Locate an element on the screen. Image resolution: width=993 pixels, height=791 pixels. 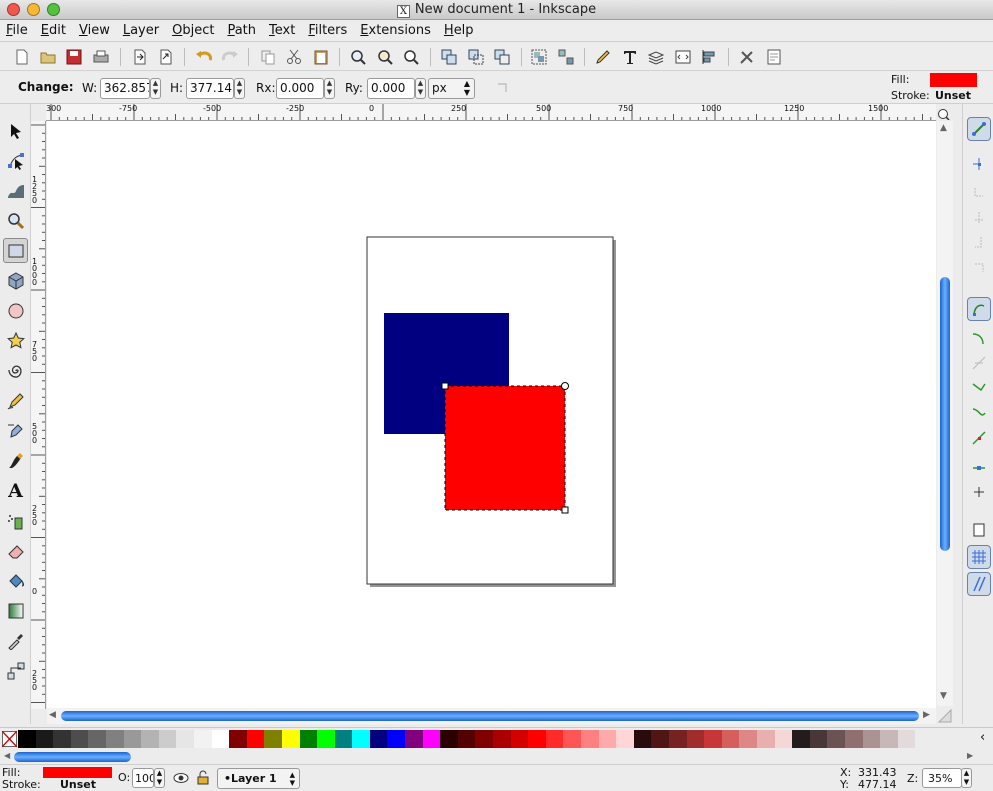
horizontal-scroll-thumb is located at coordinates (490, 716).